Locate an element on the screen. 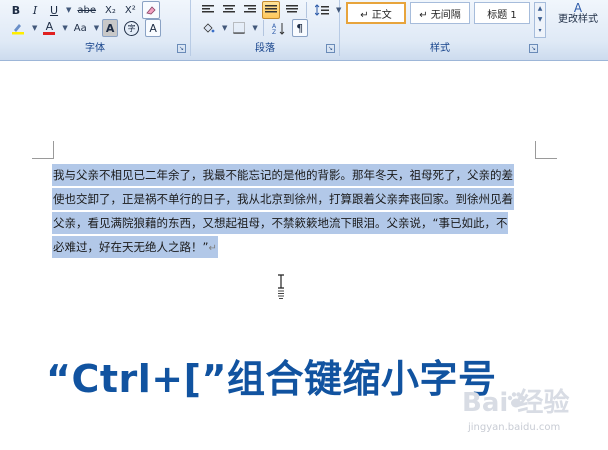 This screenshot has width=608, height=450. line-spacing-button is located at coordinates (322, 10).